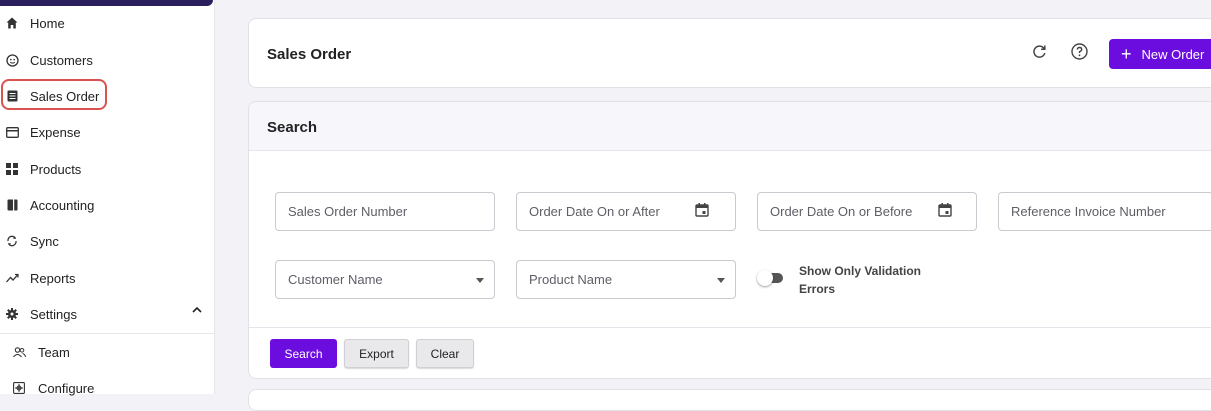  What do you see at coordinates (1126, 54) in the screenshot?
I see `plus-icon: +` at bounding box center [1126, 54].